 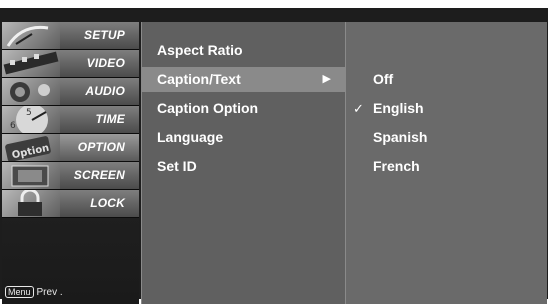 I want to click on svg-text: 6, so click(x=13, y=126).